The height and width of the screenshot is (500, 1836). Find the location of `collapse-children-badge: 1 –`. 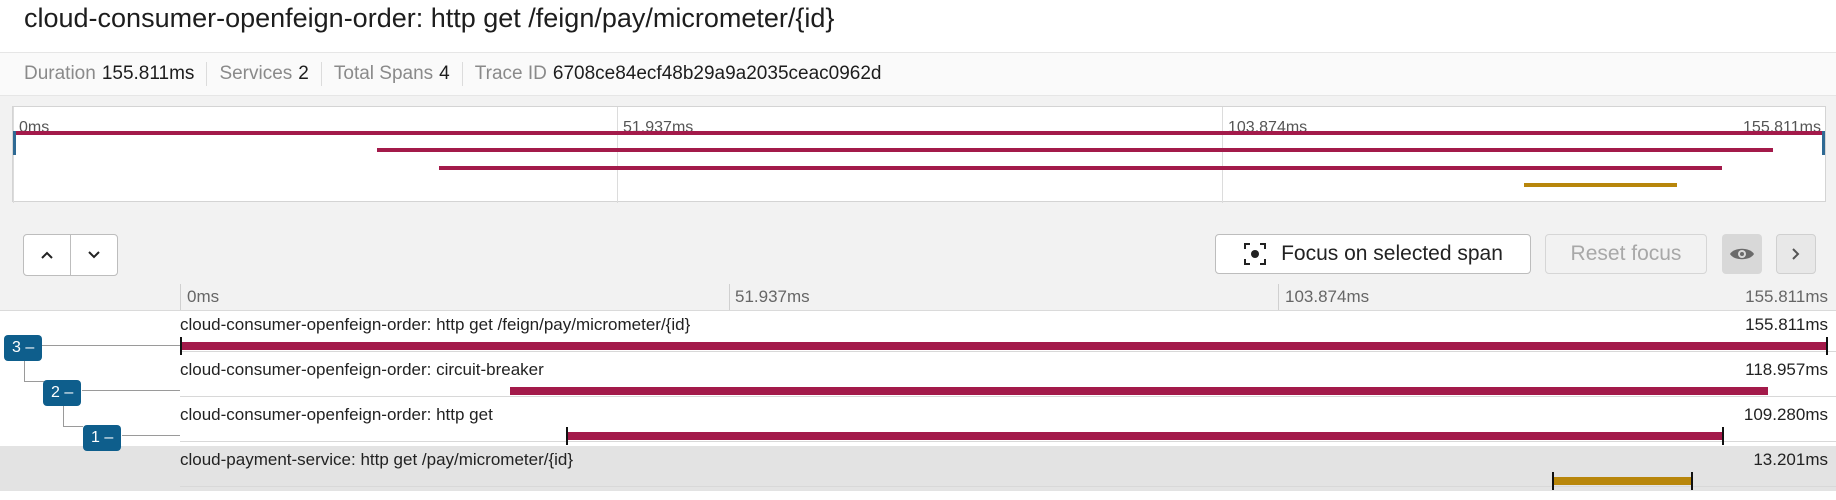

collapse-children-badge: 1 – is located at coordinates (102, 438).